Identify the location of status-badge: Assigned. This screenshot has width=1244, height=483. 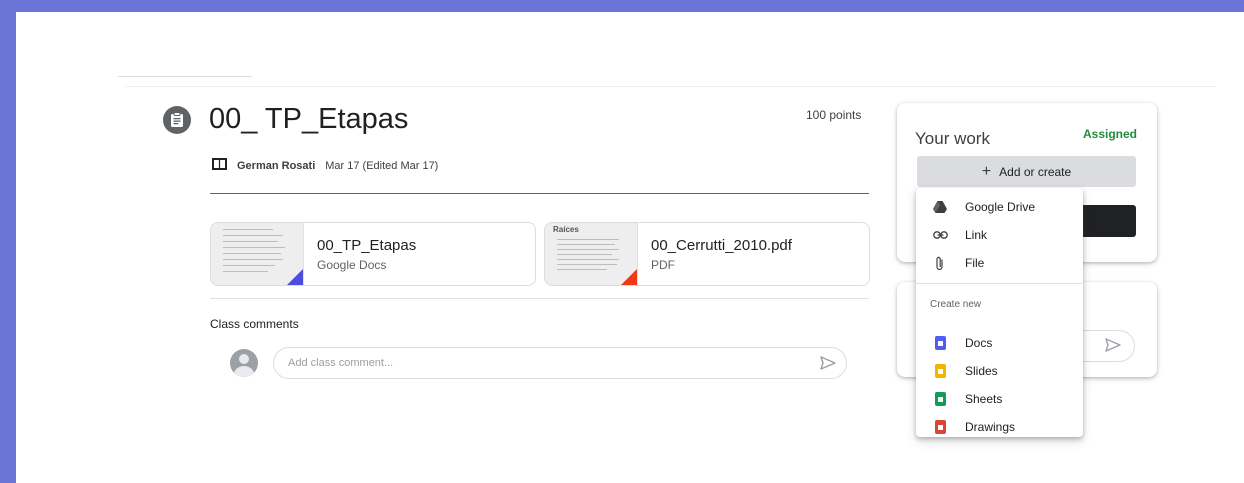
(1109, 134).